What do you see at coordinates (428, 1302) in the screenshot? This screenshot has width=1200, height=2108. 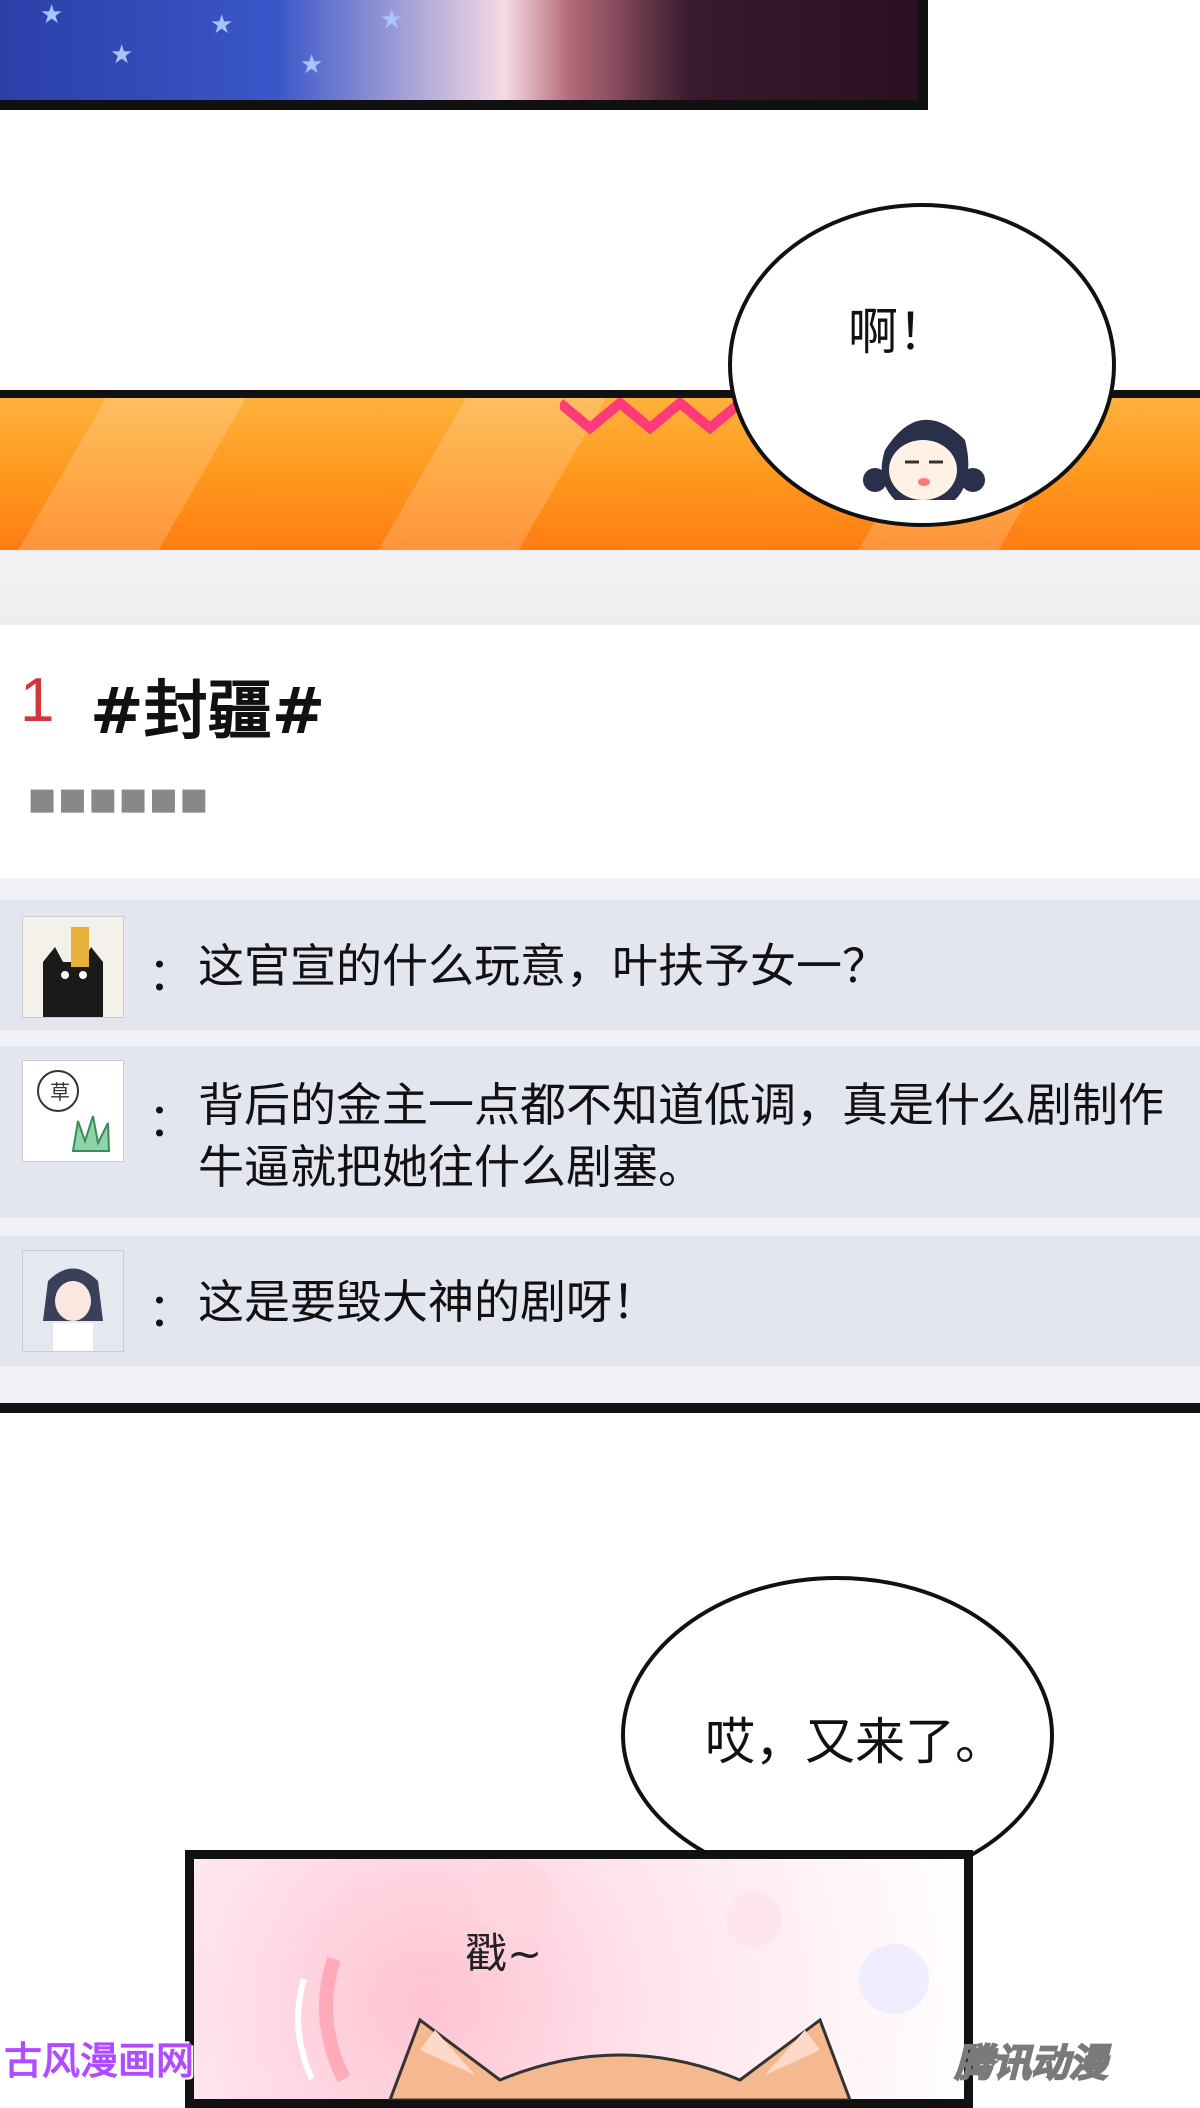 I see `comment-text: 这是要毁大神的剧呀！` at bounding box center [428, 1302].